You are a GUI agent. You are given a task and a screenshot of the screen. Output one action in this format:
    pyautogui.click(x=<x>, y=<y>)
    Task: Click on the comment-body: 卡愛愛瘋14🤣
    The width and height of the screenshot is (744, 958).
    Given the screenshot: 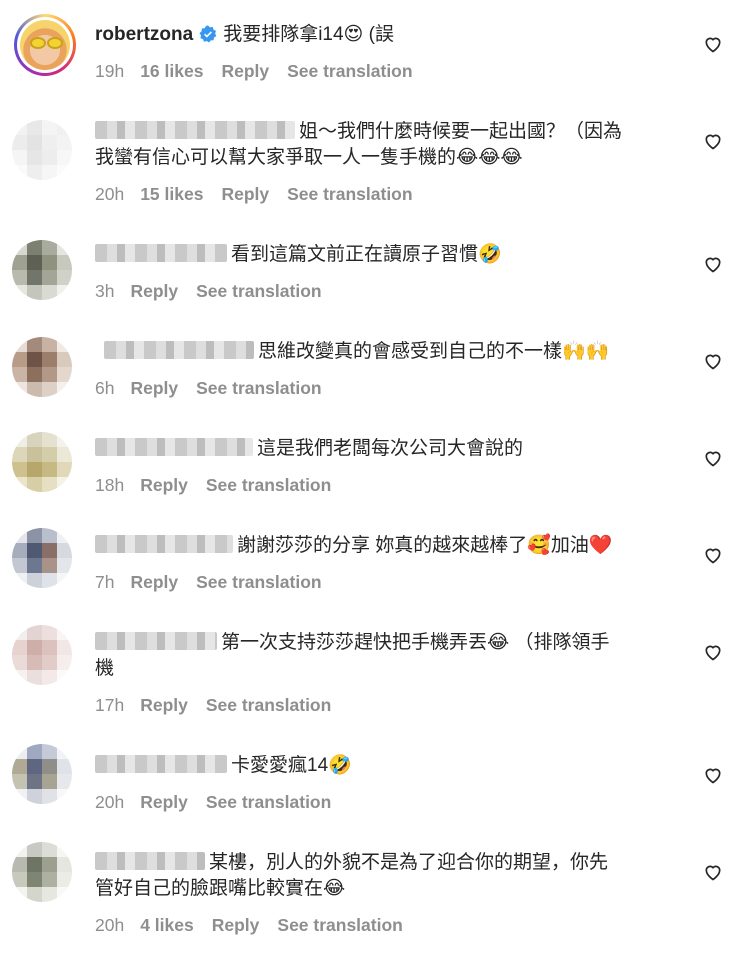 What is the action you would take?
    pyautogui.click(x=291, y=765)
    